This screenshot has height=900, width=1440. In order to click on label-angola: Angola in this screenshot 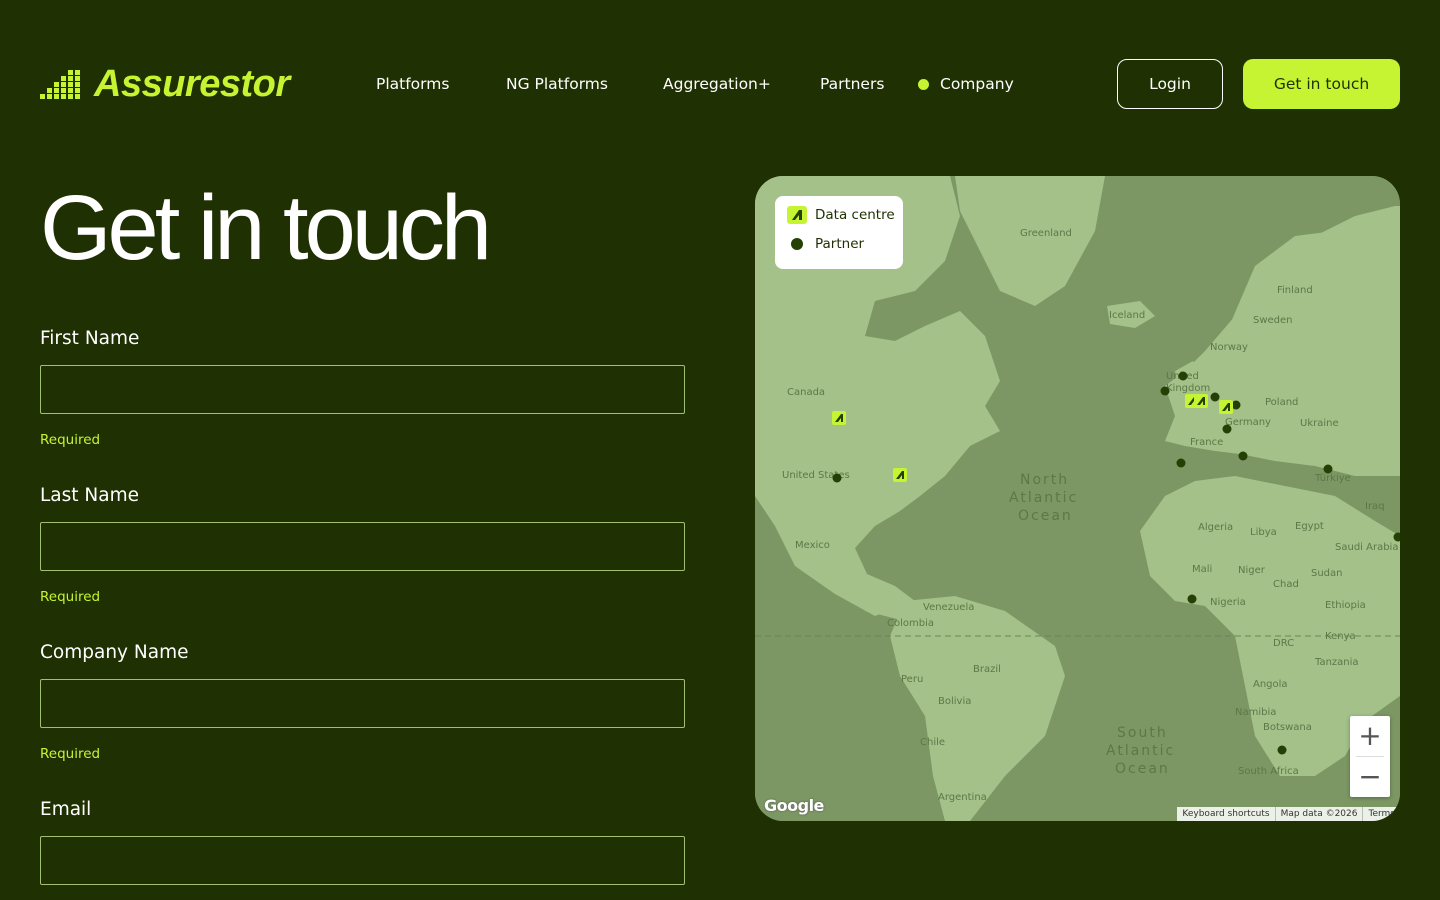, I will do `click(1270, 684)`.